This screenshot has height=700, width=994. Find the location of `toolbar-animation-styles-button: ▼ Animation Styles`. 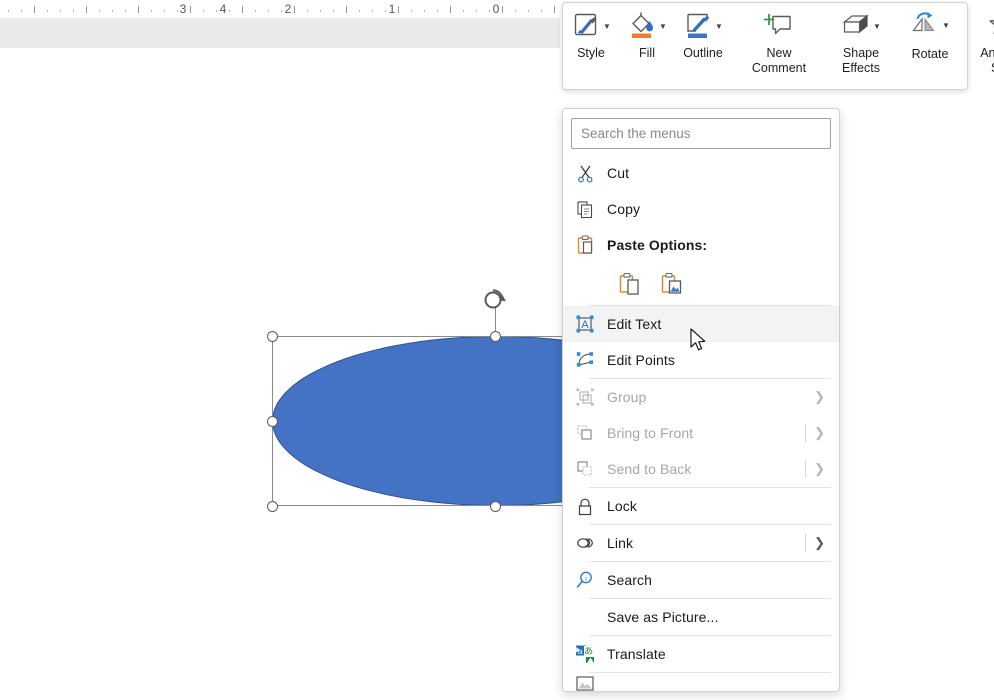

toolbar-animation-styles-button: ▼ Animation Styles is located at coordinates (979, 46).